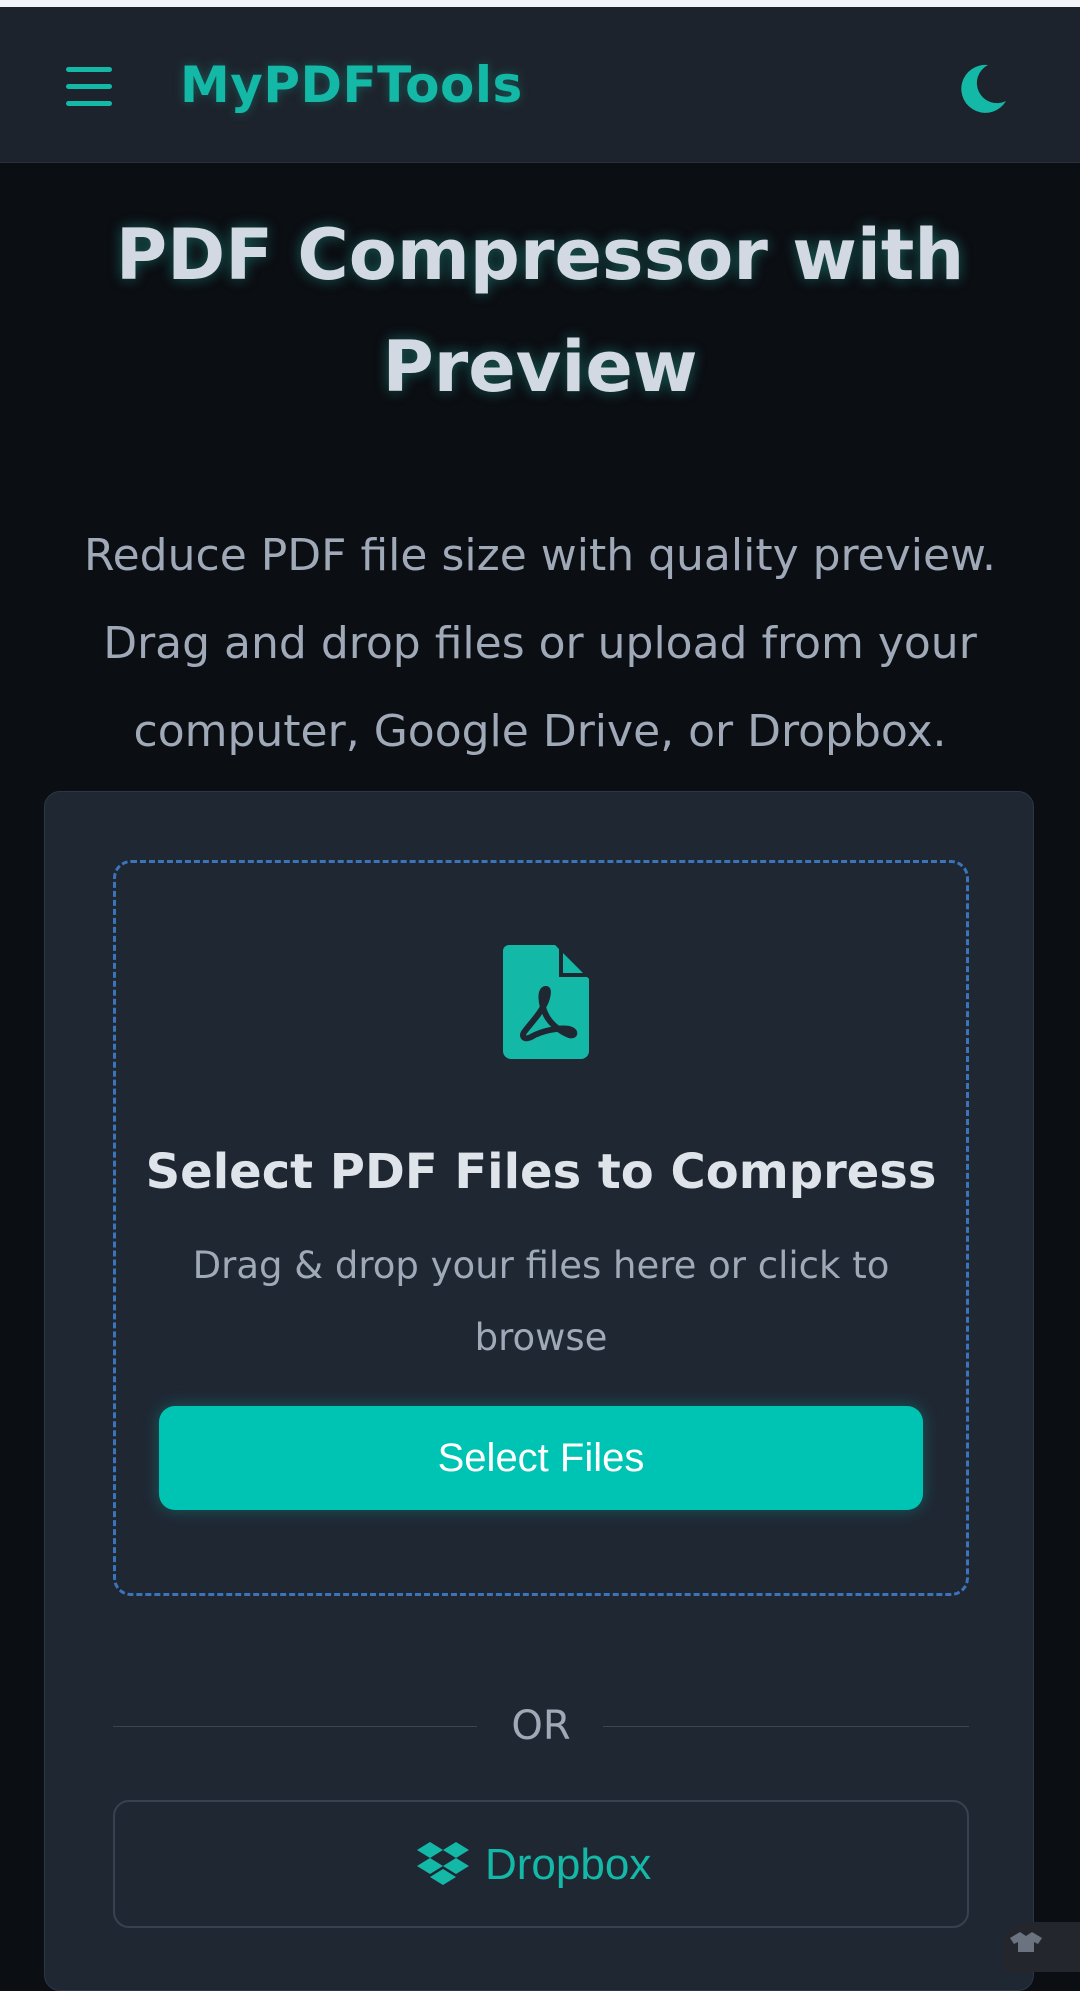 The height and width of the screenshot is (1991, 1080). What do you see at coordinates (540, 85) in the screenshot?
I see `navbar: MyPDFTools` at bounding box center [540, 85].